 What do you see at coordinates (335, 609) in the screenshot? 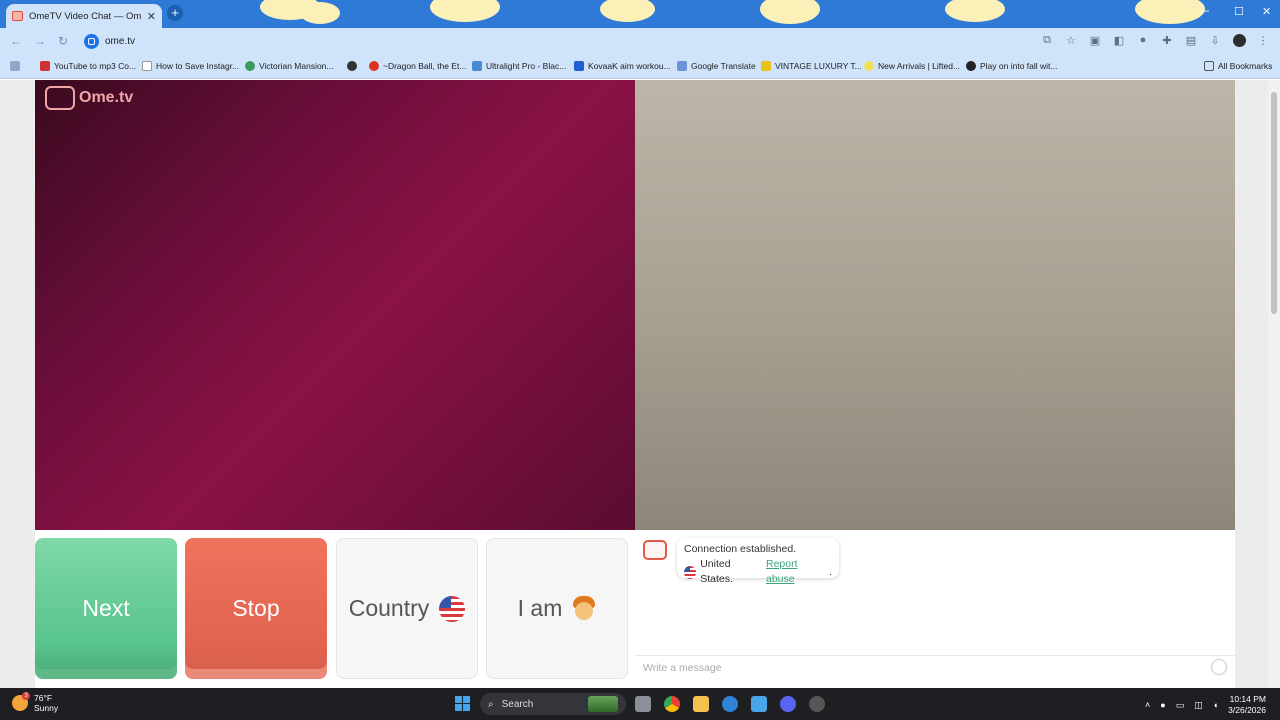
I see `chat-controls: Next Stop Country I am` at bounding box center [335, 609].